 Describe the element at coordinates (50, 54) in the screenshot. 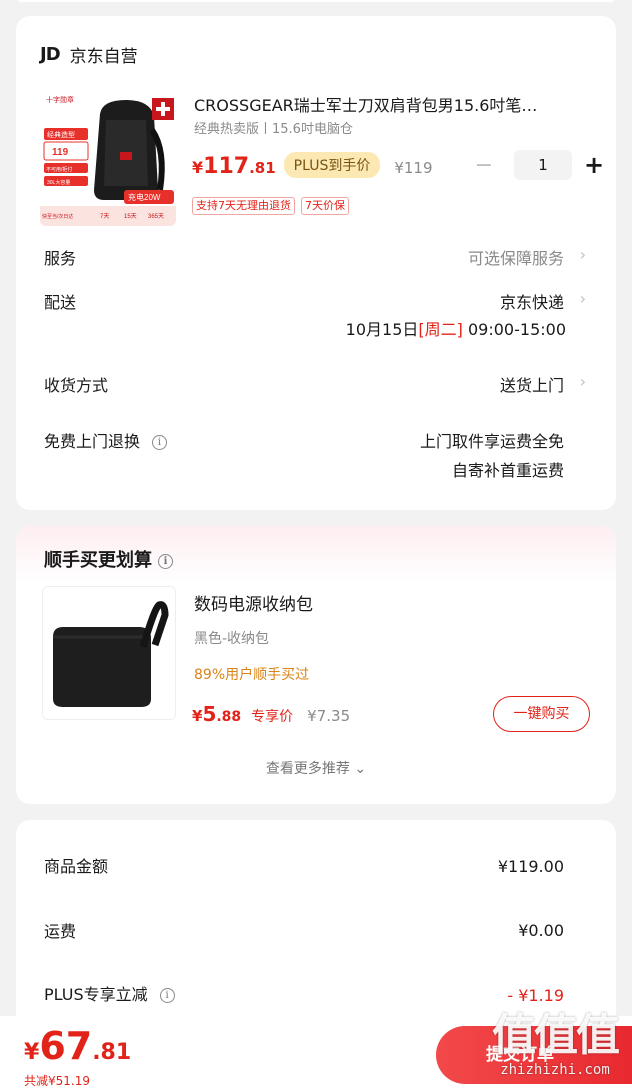

I see `jd-logo: JD` at that location.